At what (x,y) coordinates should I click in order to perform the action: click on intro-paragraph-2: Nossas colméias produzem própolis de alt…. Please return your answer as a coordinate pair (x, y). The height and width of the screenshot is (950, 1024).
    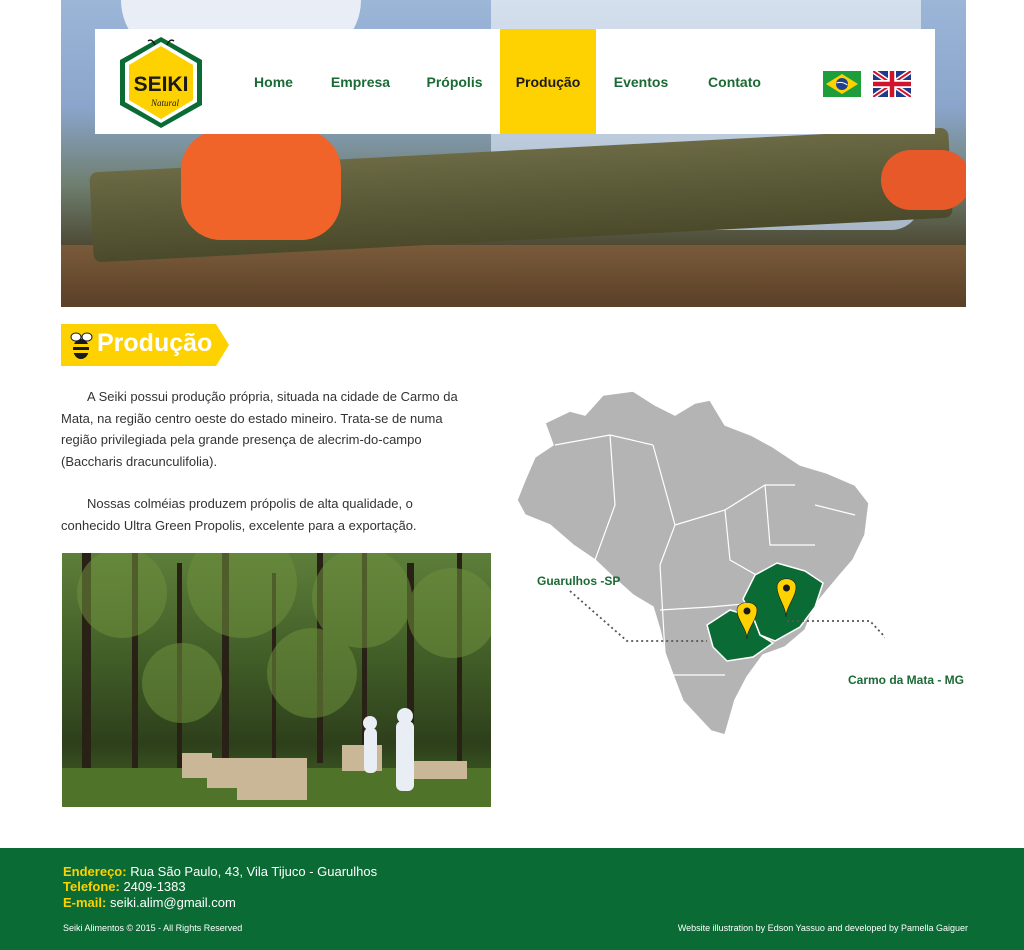
    Looking at the image, I should click on (239, 514).